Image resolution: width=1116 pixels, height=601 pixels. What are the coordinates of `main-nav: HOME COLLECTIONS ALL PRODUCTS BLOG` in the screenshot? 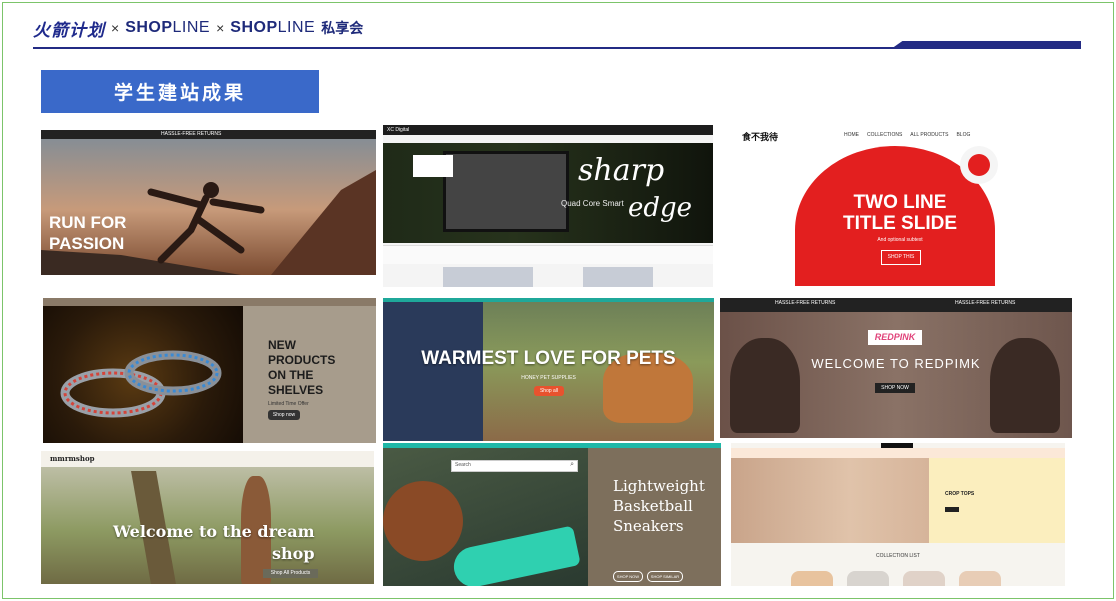 It's located at (907, 135).